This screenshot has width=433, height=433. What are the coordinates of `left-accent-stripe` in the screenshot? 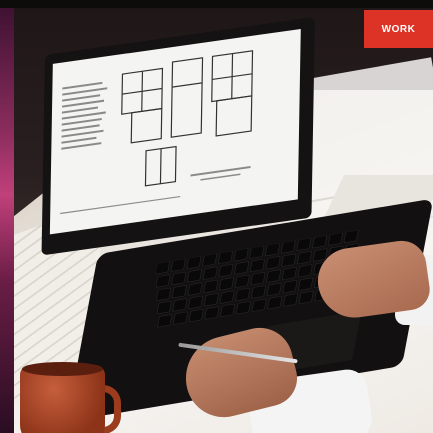 It's located at (7, 216).